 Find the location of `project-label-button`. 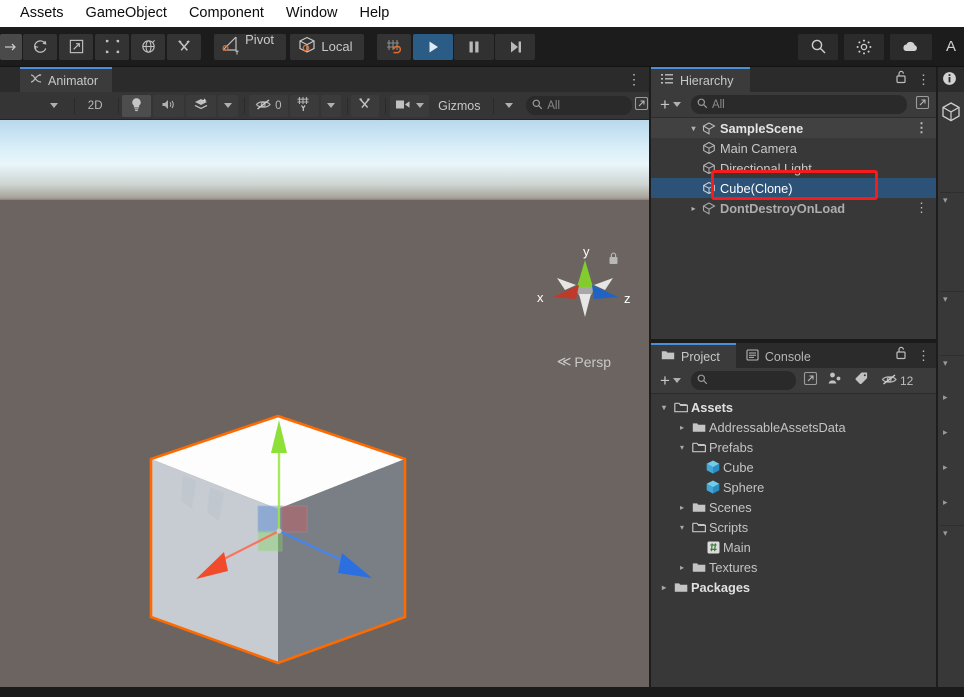

project-label-button is located at coordinates (862, 381).